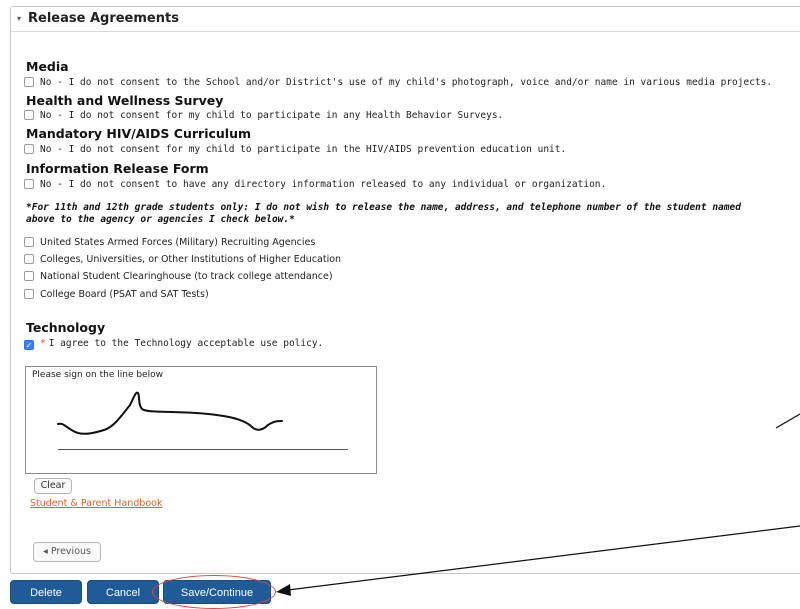 The height and width of the screenshot is (609, 800). I want to click on delete-button: Delete, so click(46, 592).